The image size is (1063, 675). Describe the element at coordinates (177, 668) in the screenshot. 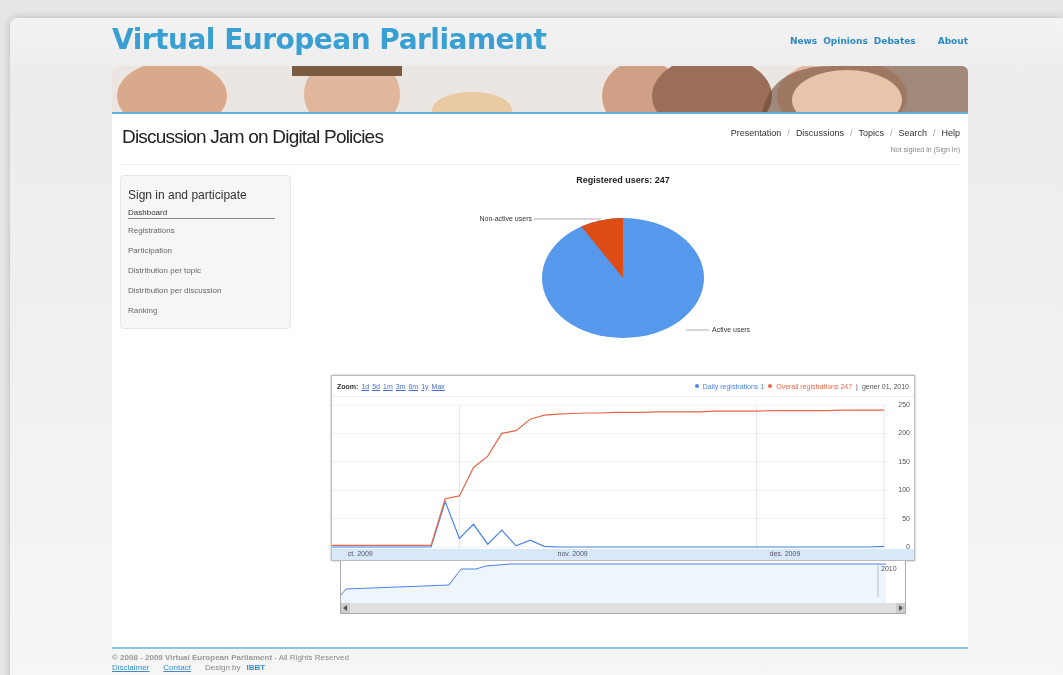

I see `footer-link: Contact` at that location.